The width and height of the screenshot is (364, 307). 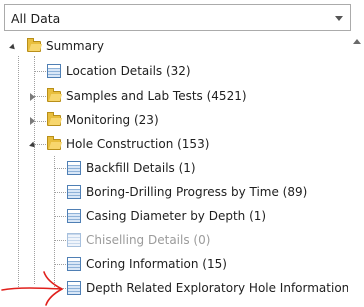 What do you see at coordinates (32, 288) in the screenshot?
I see `red-annotation-arrow` at bounding box center [32, 288].